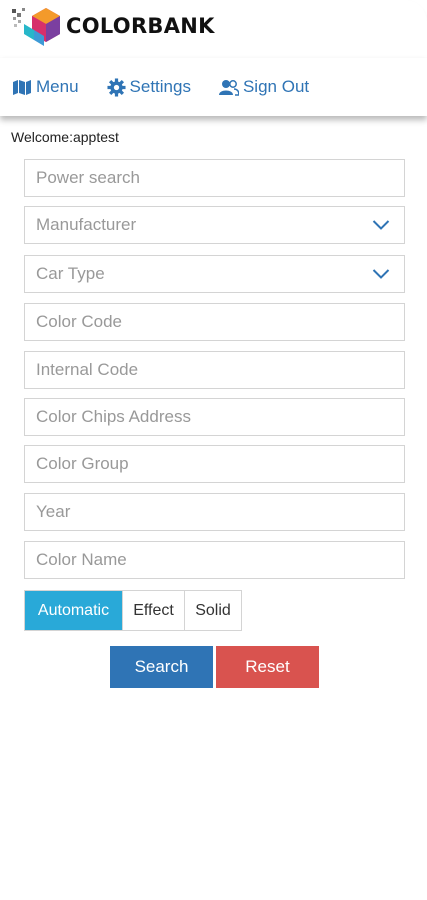 The image size is (427, 900). What do you see at coordinates (214, 274) in the screenshot?
I see `car-type-select: Car Type` at bounding box center [214, 274].